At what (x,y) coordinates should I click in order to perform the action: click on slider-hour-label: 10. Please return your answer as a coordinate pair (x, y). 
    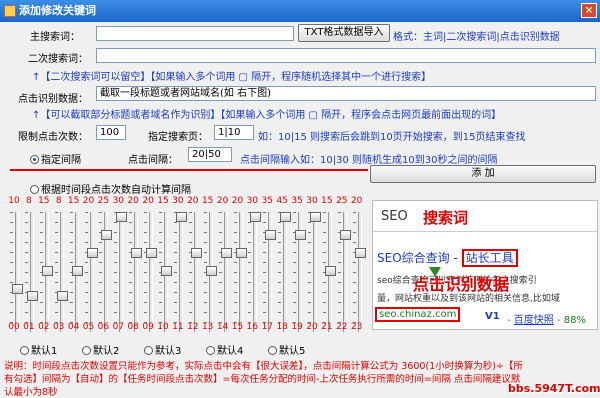
    Looking at the image, I should click on (163, 327).